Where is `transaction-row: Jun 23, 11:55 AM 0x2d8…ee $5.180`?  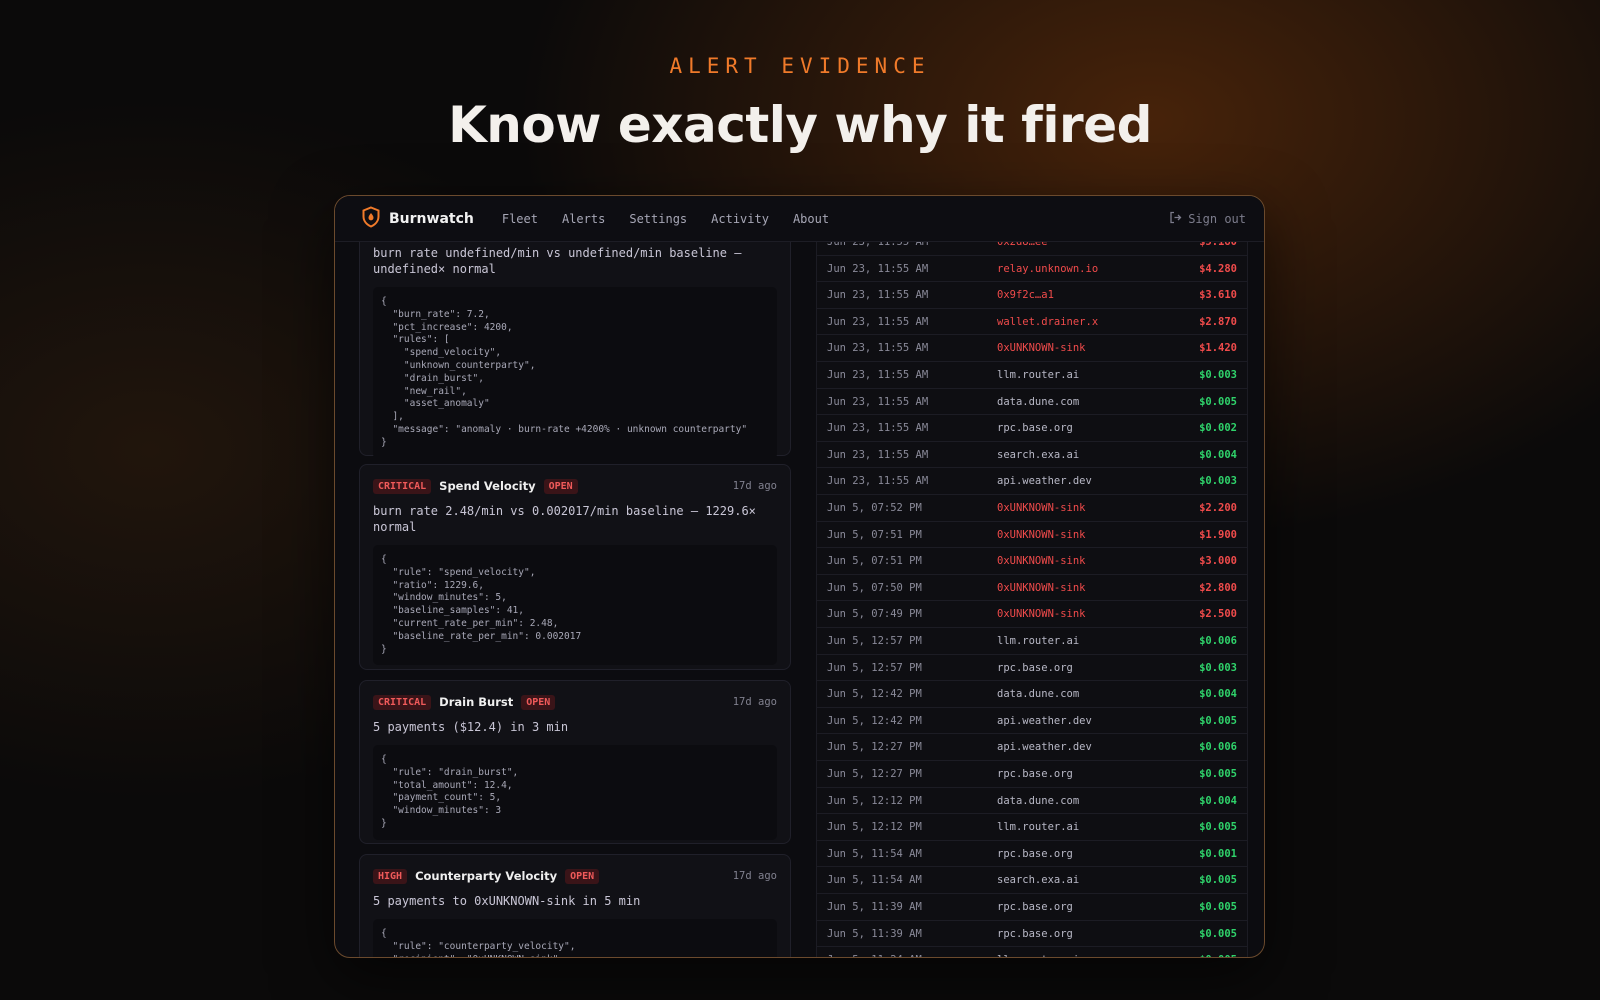
transaction-row: Jun 23, 11:55 AM 0x2d8…ee $5.180 is located at coordinates (1032, 249).